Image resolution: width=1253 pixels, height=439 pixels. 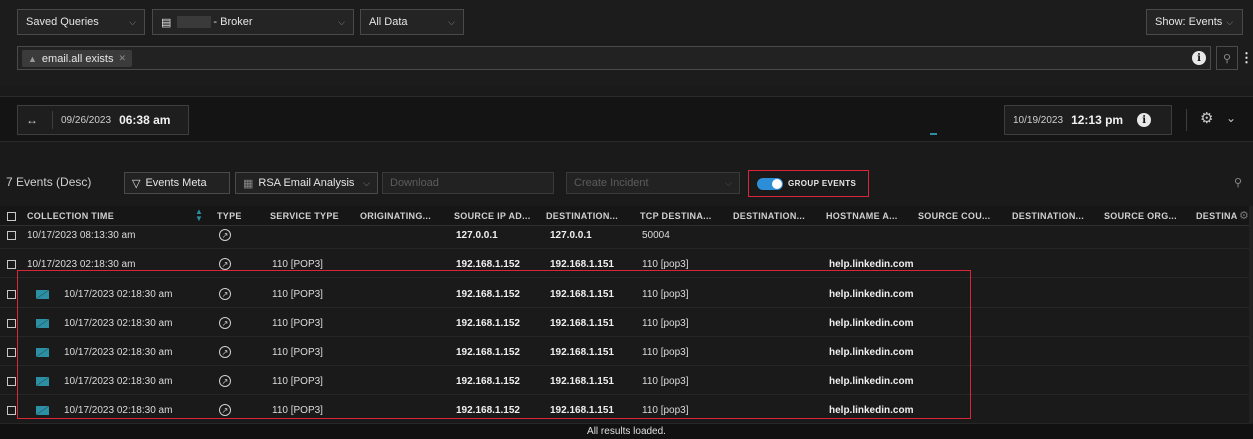 I want to click on start-time-picker: ↔ 09/26/2023 06:38 am, so click(x=103, y=120).